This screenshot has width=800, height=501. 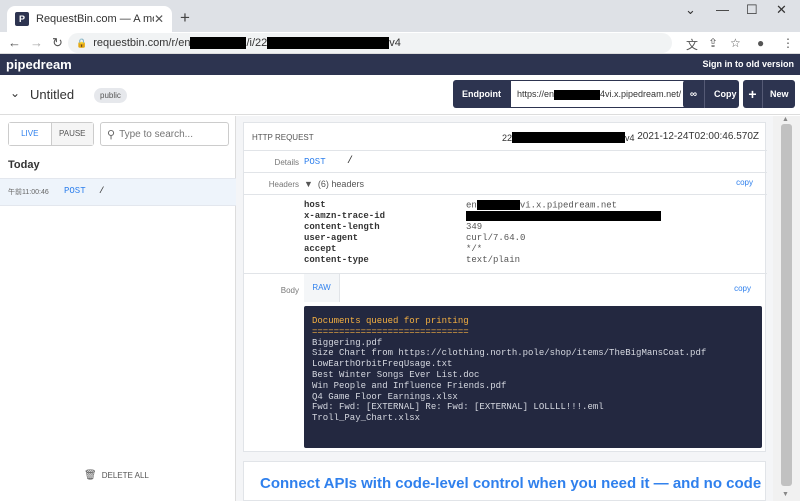 What do you see at coordinates (753, 94) in the screenshot?
I see `plus-icon: +` at bounding box center [753, 94].